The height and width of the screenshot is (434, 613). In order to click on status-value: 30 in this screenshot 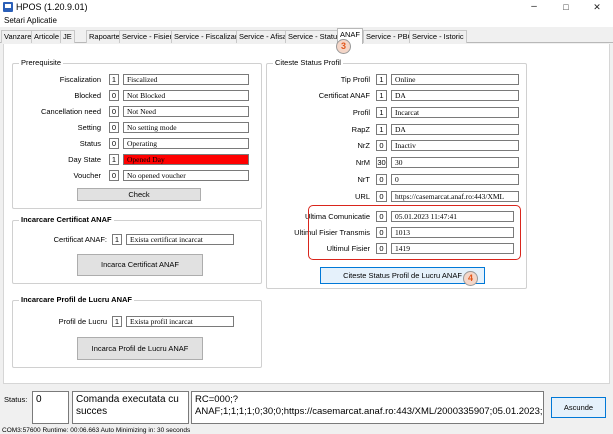, I will do `click(455, 162)`.